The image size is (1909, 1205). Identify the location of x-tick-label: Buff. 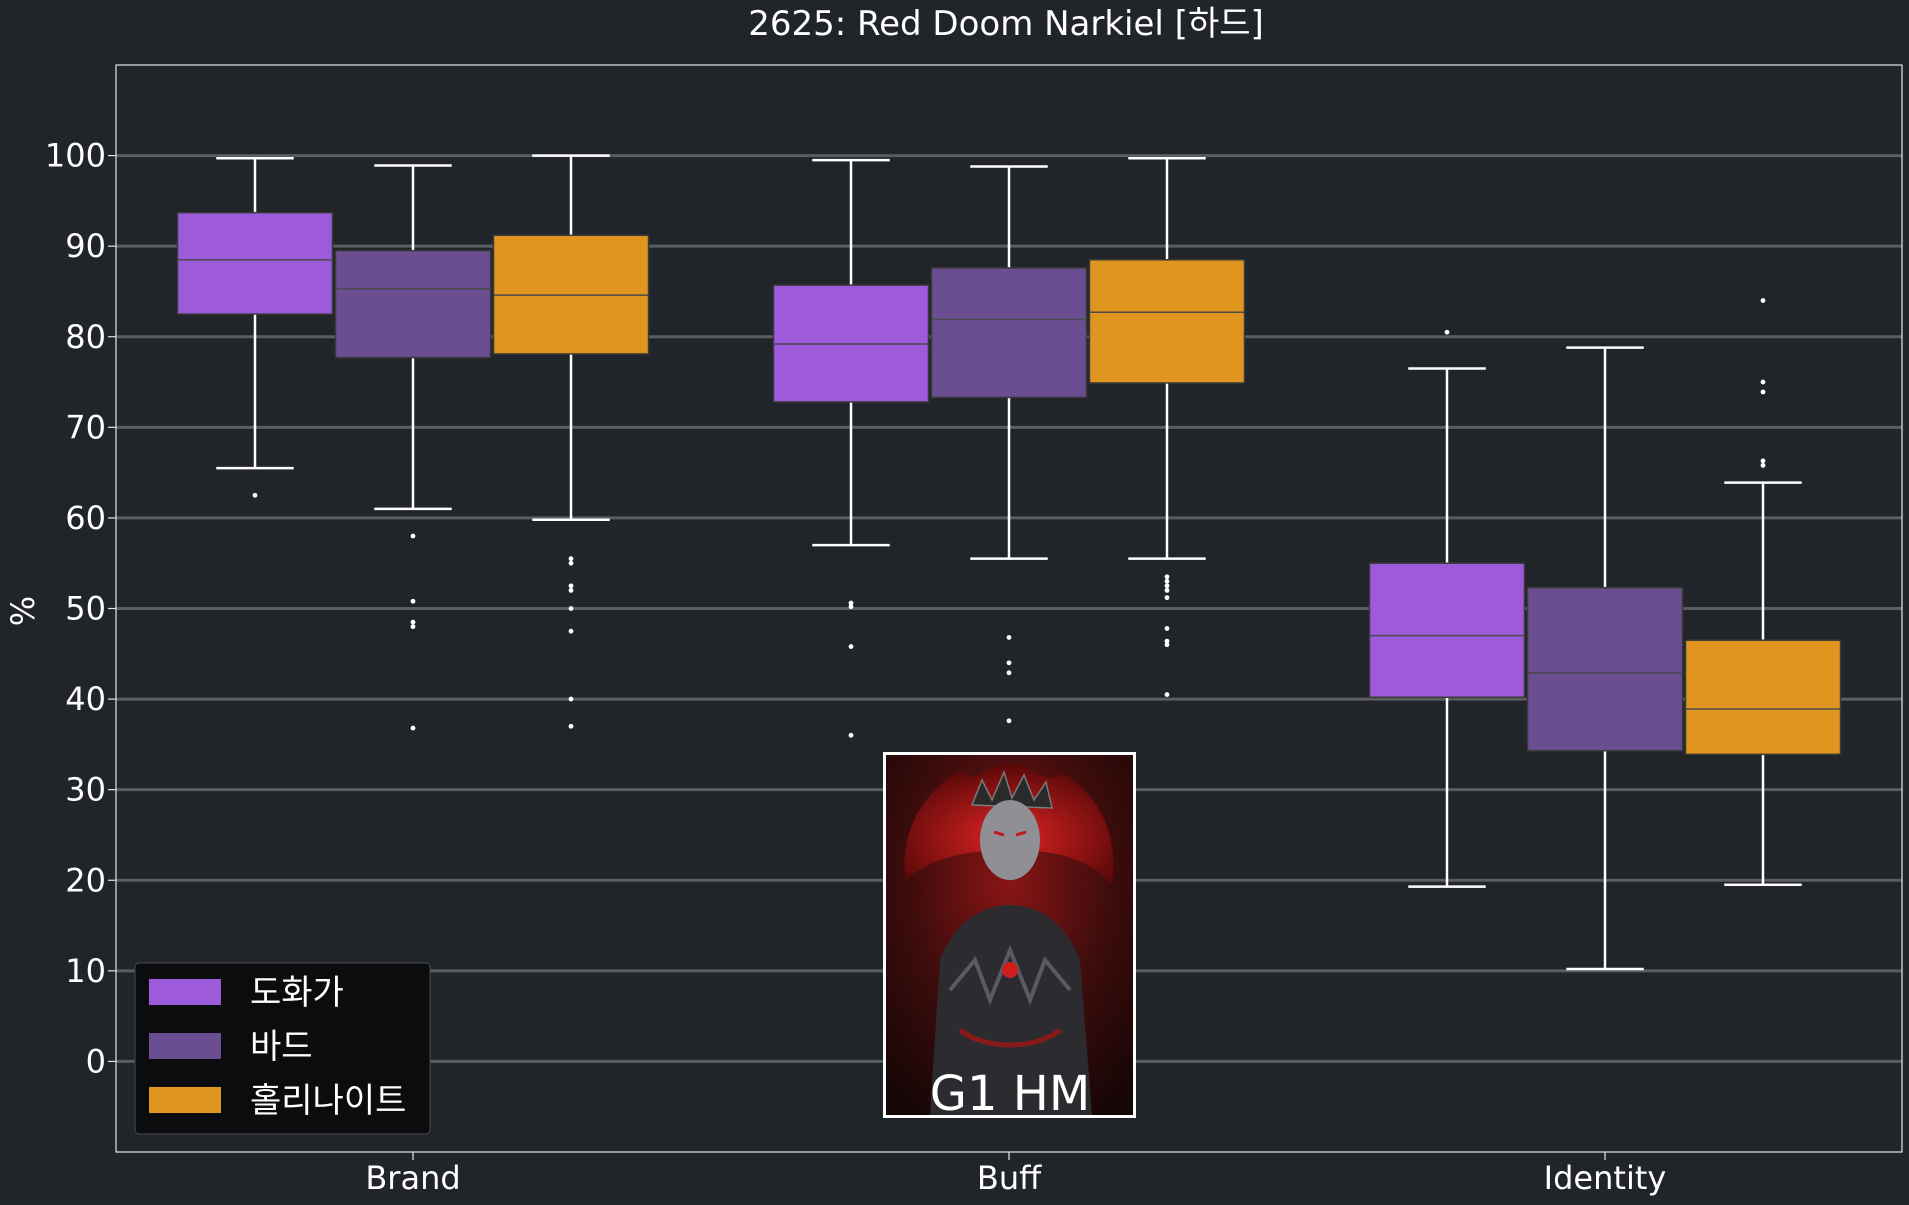
(1009, 1178).